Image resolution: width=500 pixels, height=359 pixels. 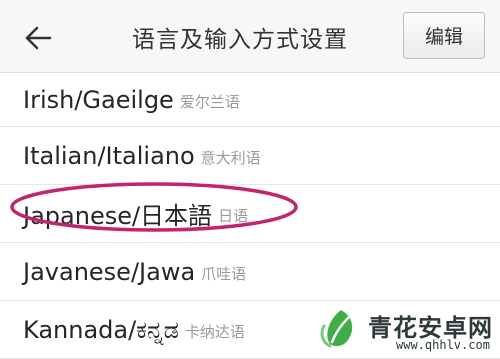 What do you see at coordinates (444, 35) in the screenshot?
I see `edit-button: 编辑` at bounding box center [444, 35].